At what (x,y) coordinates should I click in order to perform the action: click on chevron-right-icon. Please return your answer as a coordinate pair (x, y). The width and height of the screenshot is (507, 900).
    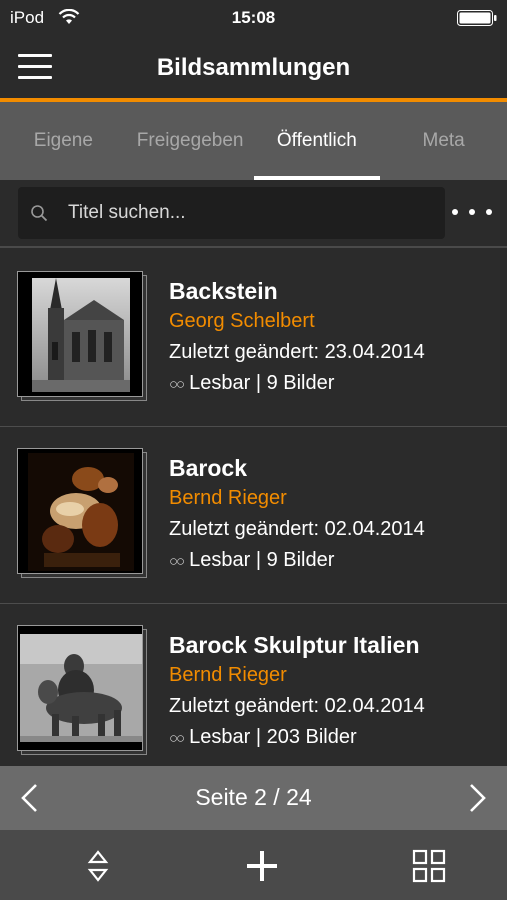
    Looking at the image, I should click on (477, 798).